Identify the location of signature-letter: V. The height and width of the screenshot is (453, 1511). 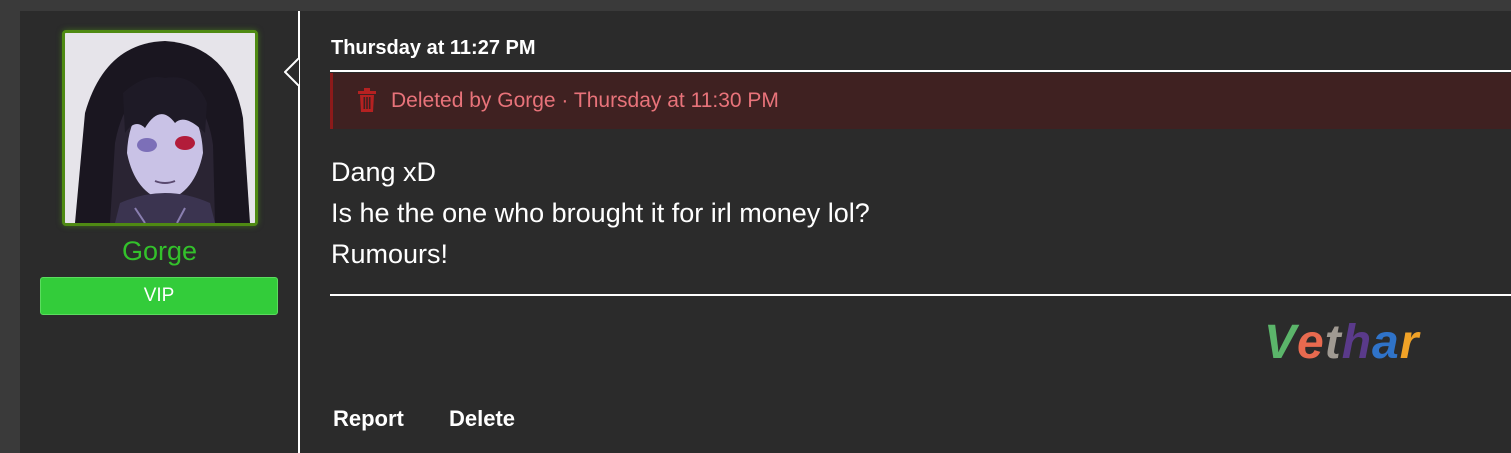
(1281, 342).